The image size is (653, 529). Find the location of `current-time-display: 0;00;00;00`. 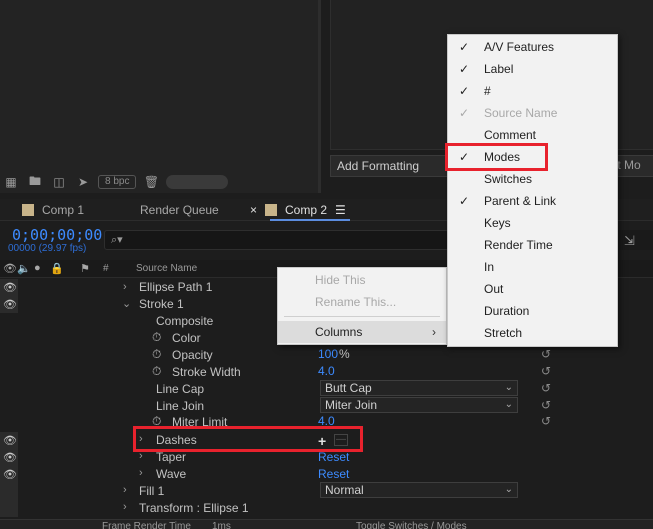

current-time-display: 0;00;00;00 is located at coordinates (57, 235).